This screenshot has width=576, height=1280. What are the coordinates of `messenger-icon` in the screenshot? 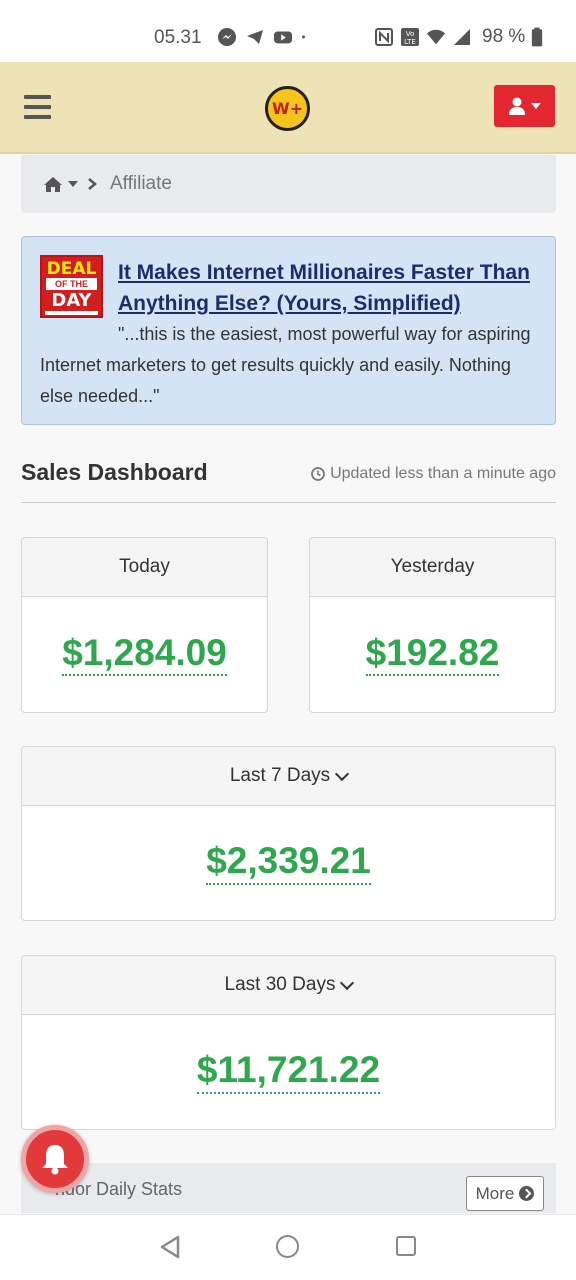 It's located at (227, 37).